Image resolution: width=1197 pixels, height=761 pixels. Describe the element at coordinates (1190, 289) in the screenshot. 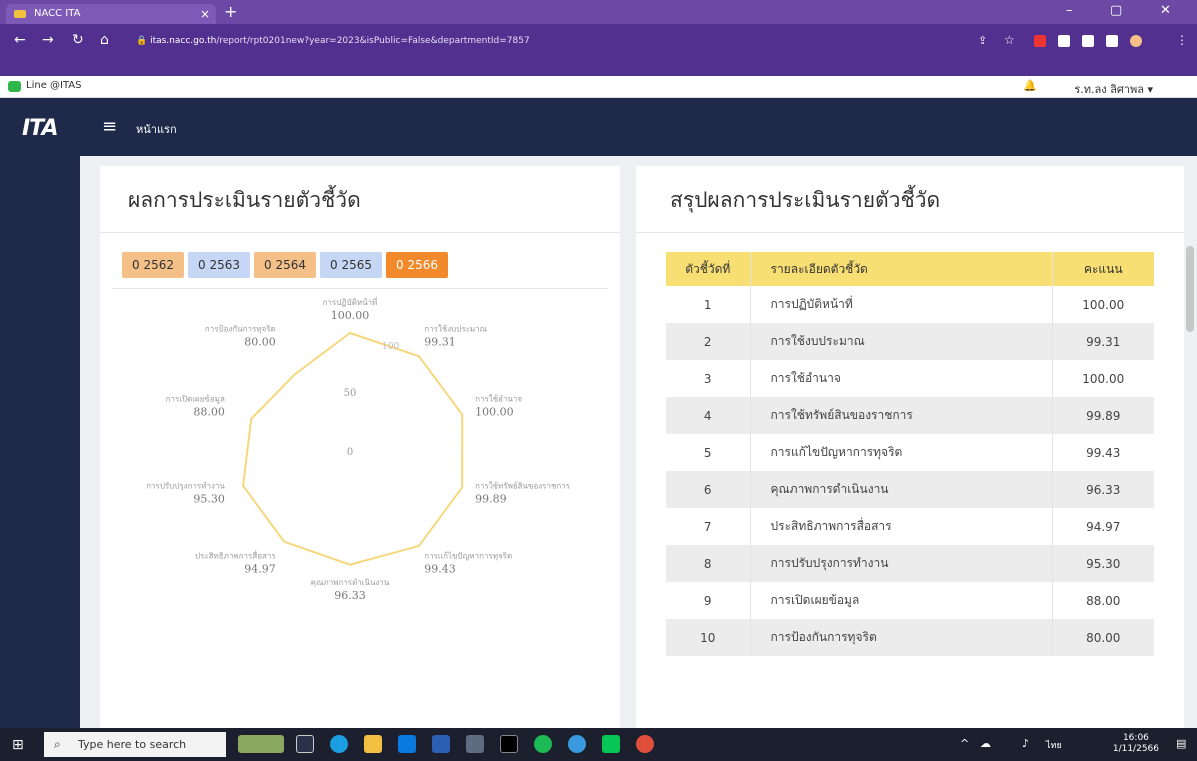

I see `page-scrollbar` at that location.